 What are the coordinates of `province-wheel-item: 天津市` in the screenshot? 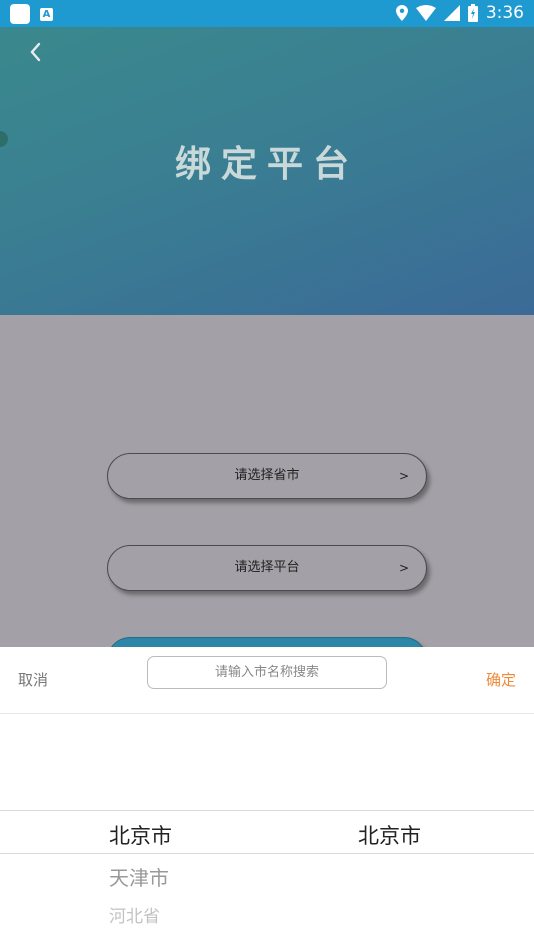 It's located at (139, 876).